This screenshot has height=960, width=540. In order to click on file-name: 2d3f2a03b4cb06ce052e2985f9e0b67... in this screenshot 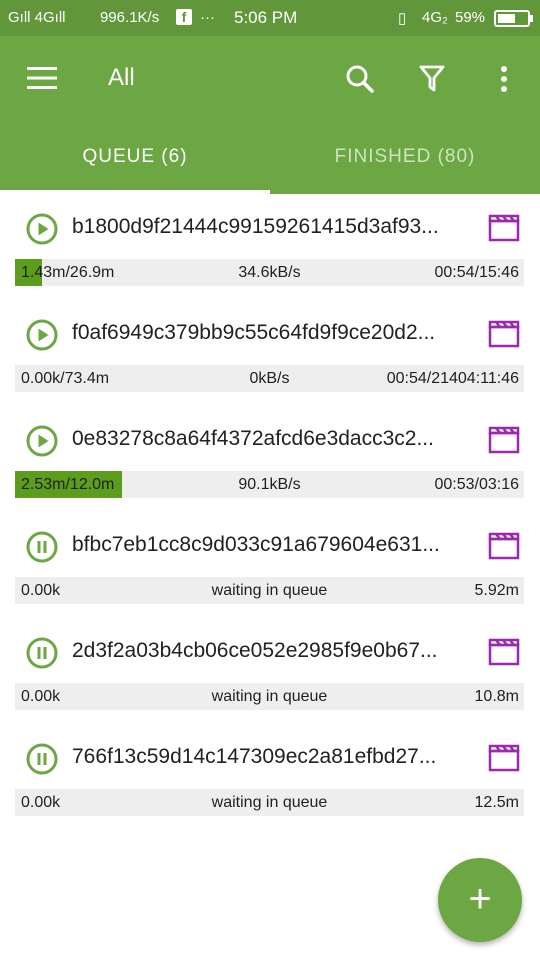, I will do `click(255, 650)`.